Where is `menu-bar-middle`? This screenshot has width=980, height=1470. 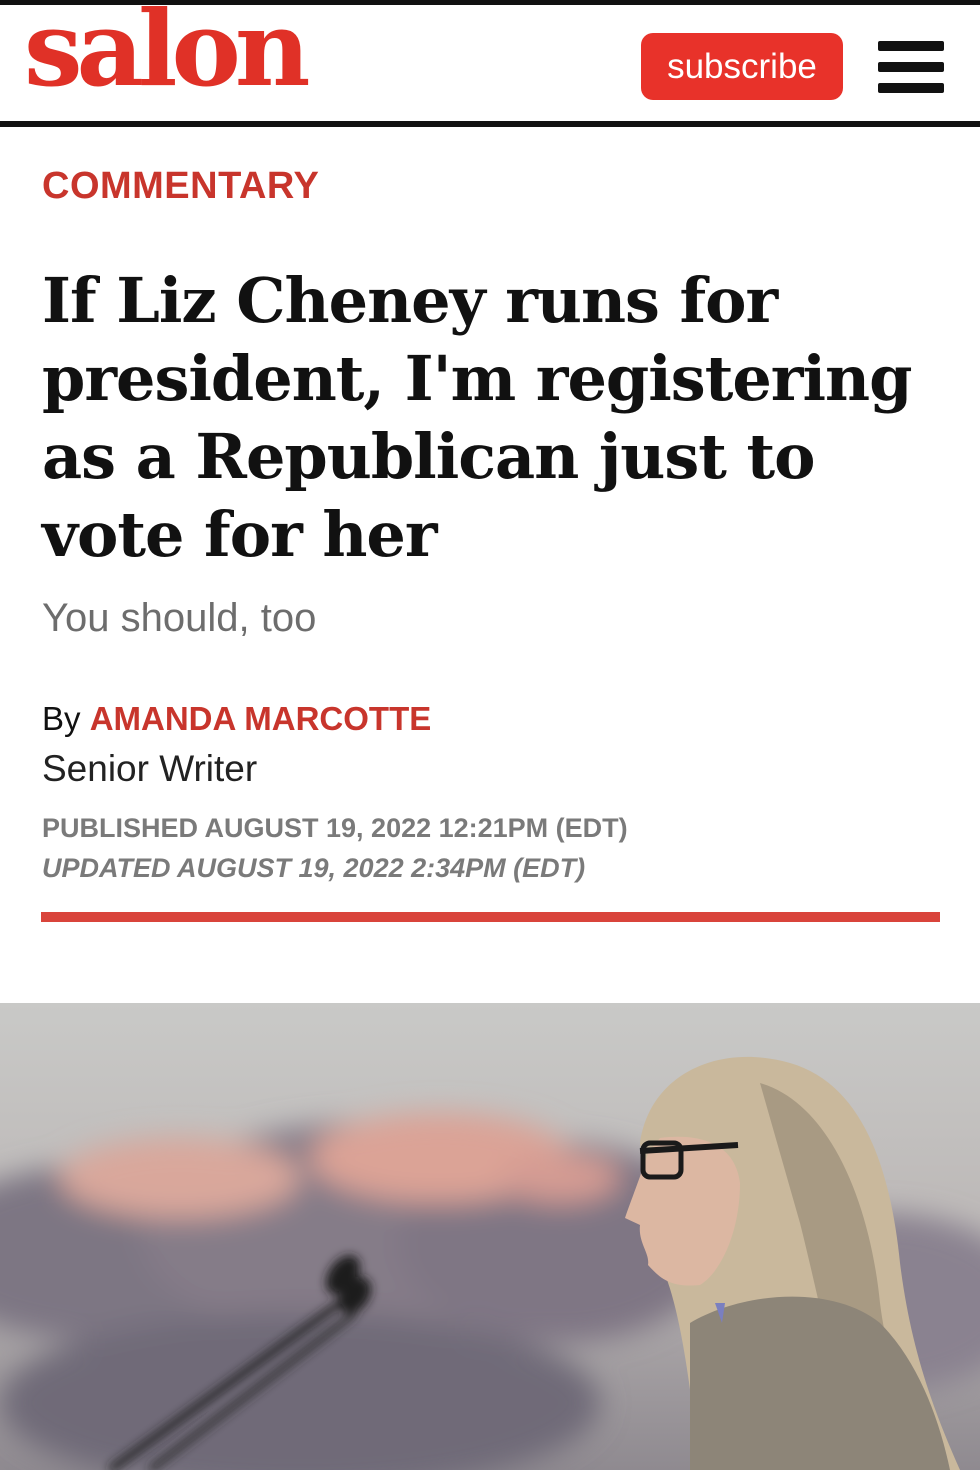 menu-bar-middle is located at coordinates (911, 67).